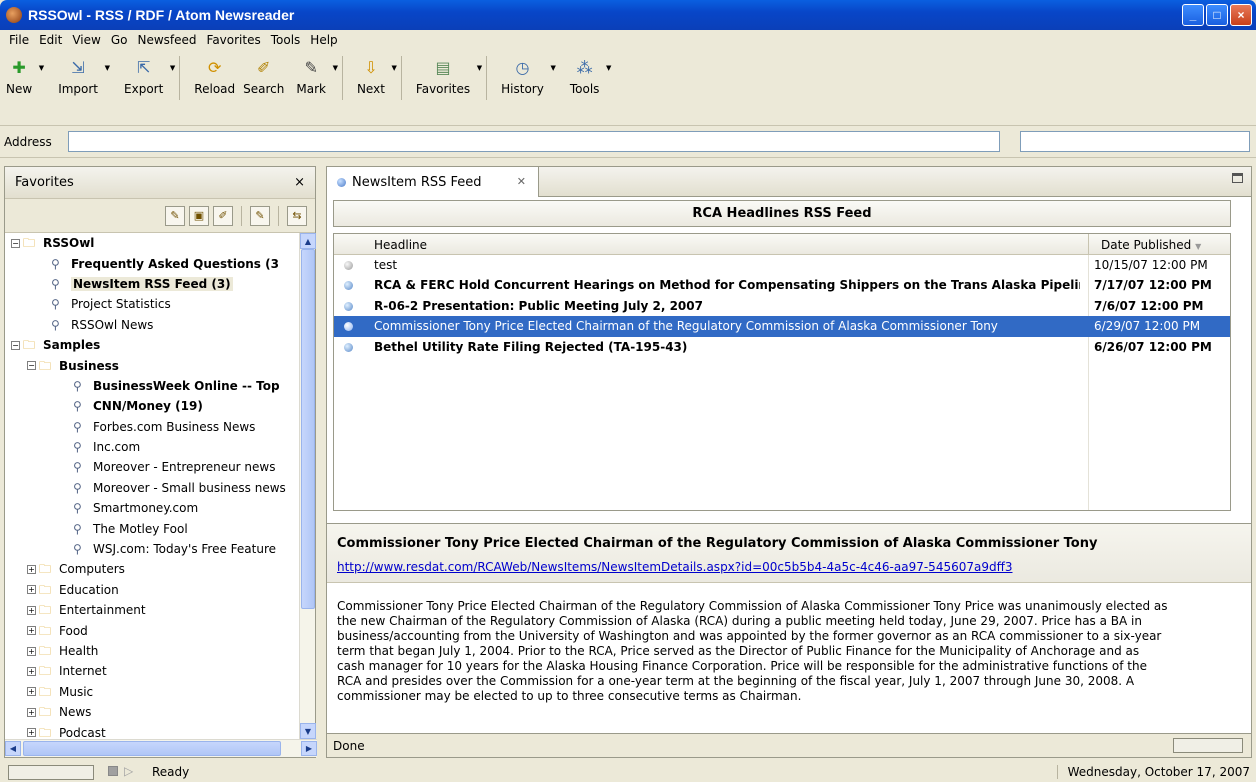  Describe the element at coordinates (1241, 15) in the screenshot. I see `close-button: ×` at that location.